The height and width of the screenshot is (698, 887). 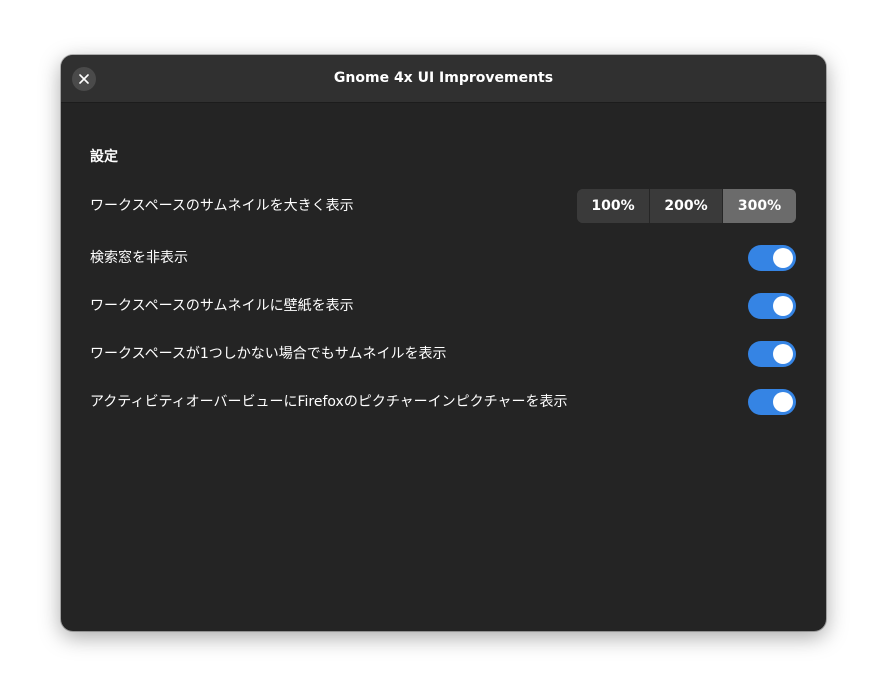 I want to click on window-title: Gnome 4x UI Improvements, so click(x=443, y=78).